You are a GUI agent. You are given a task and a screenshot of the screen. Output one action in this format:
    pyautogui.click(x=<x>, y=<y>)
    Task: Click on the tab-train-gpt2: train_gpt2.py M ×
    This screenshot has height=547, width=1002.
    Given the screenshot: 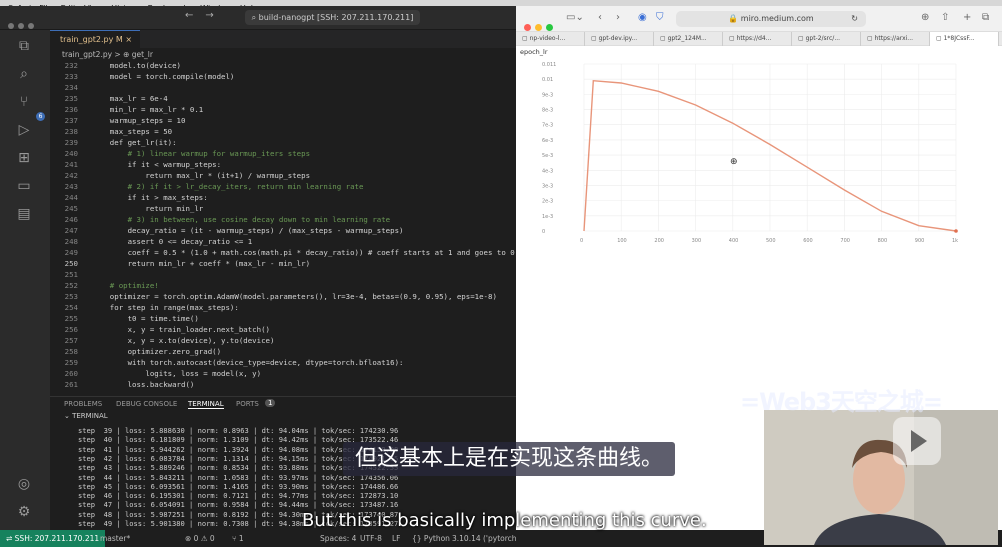 What is the action you would take?
    pyautogui.click(x=95, y=39)
    